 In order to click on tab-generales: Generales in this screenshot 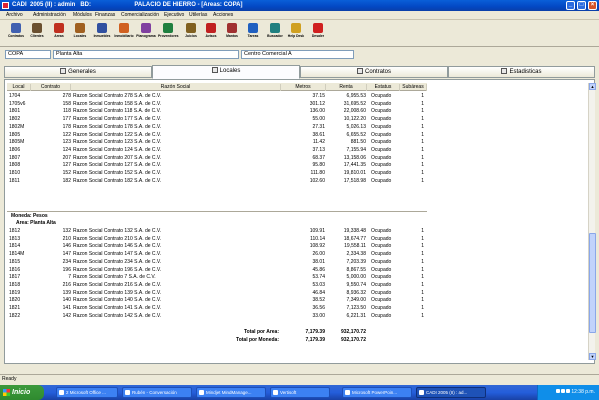, I will do `click(78, 72)`.